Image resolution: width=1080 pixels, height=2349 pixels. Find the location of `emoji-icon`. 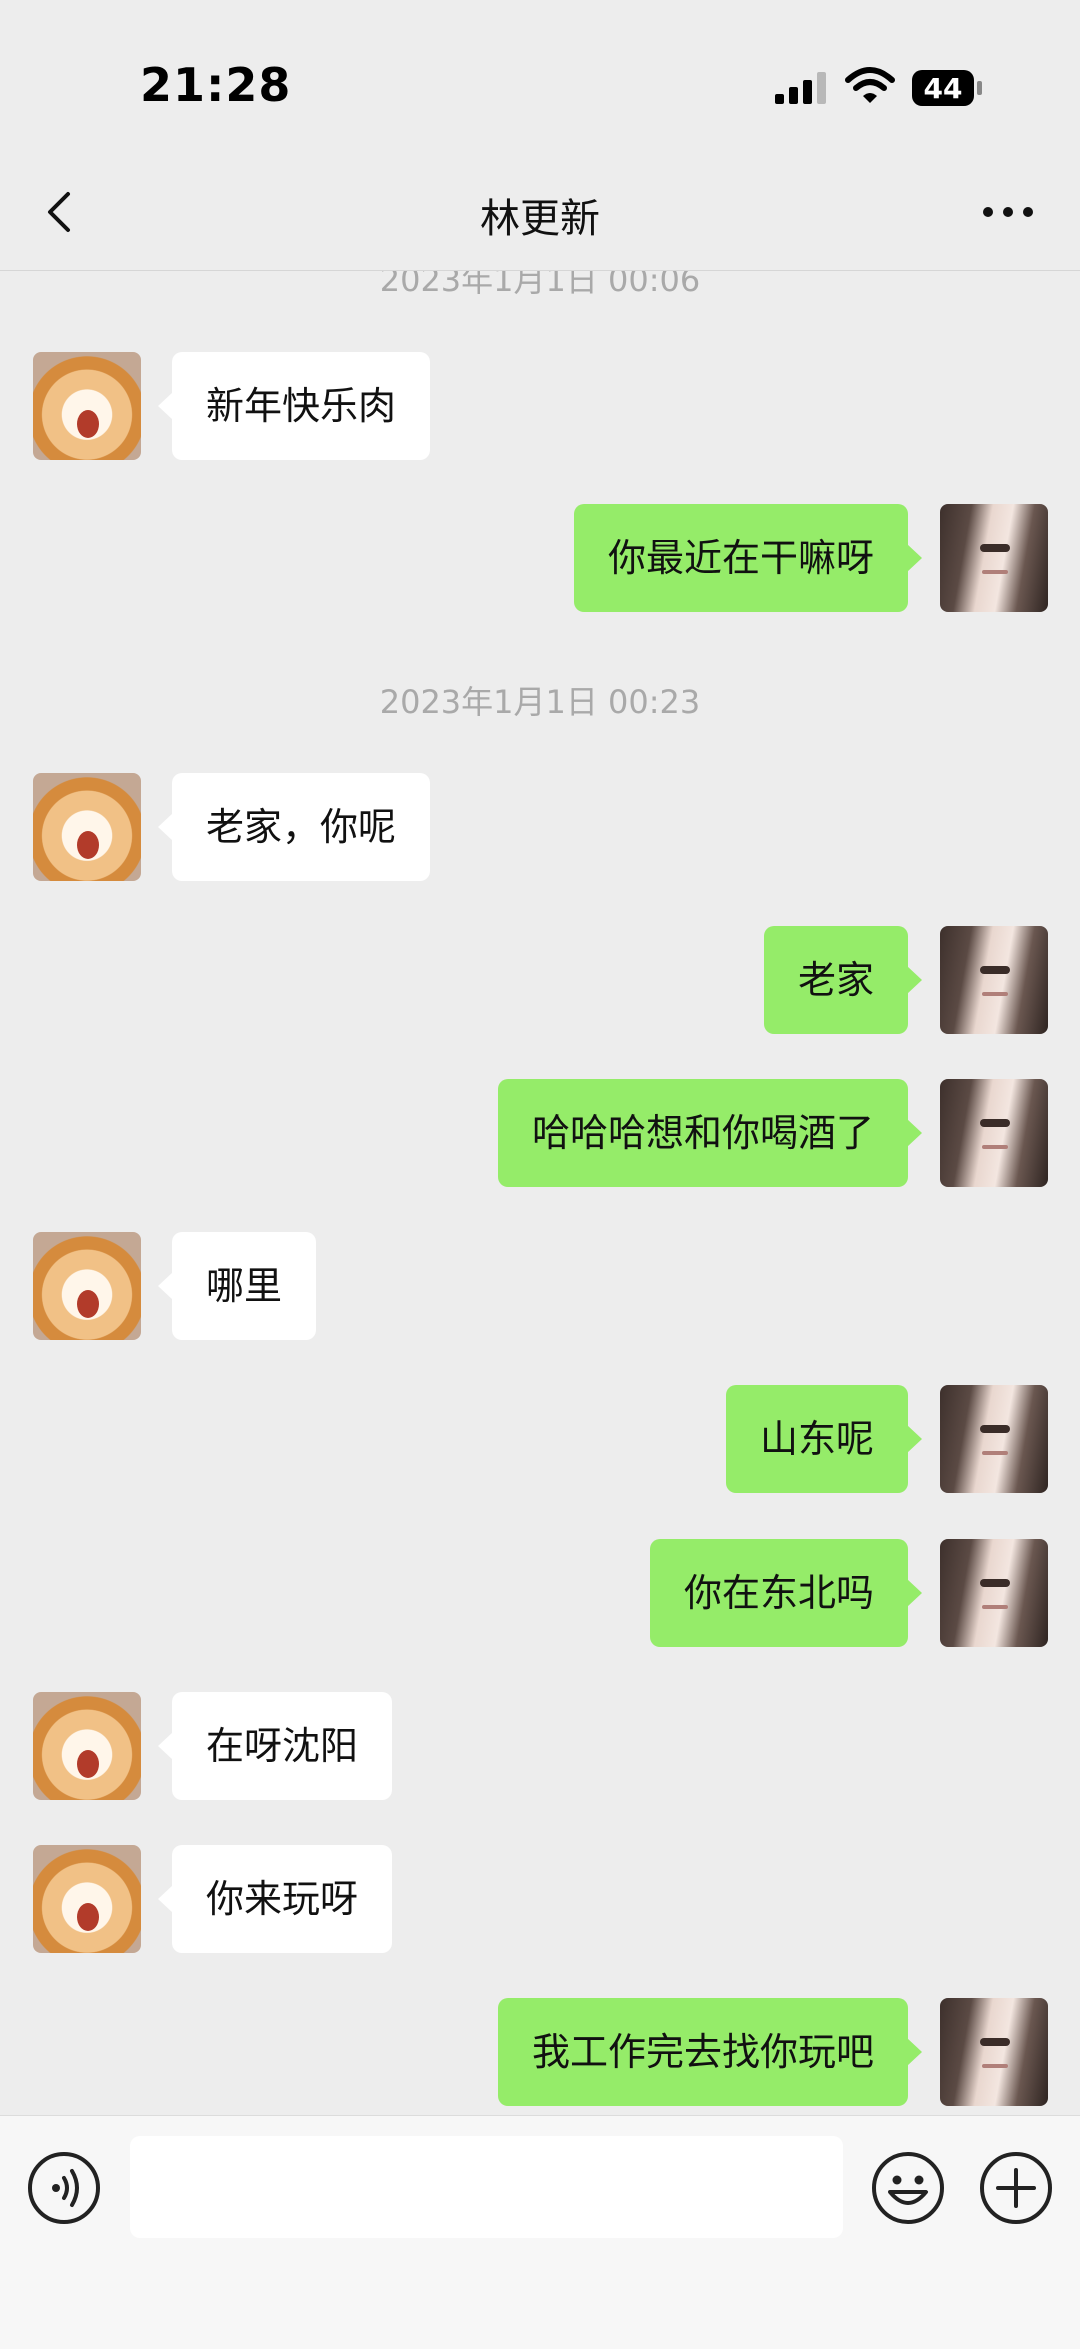

emoji-icon is located at coordinates (908, 2188).